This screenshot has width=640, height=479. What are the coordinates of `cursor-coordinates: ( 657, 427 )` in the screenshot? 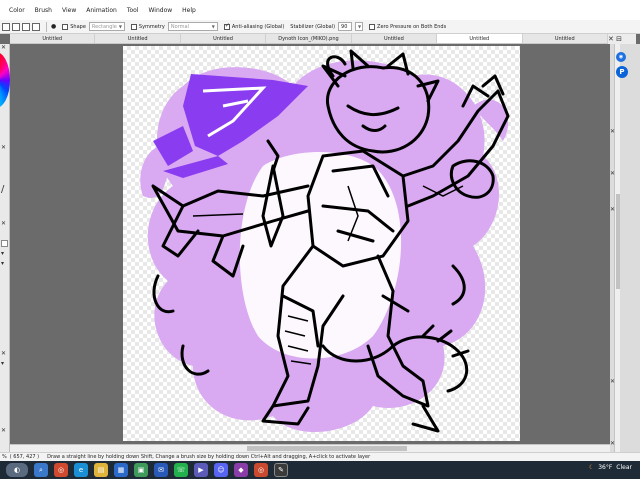 It's located at (24, 457).